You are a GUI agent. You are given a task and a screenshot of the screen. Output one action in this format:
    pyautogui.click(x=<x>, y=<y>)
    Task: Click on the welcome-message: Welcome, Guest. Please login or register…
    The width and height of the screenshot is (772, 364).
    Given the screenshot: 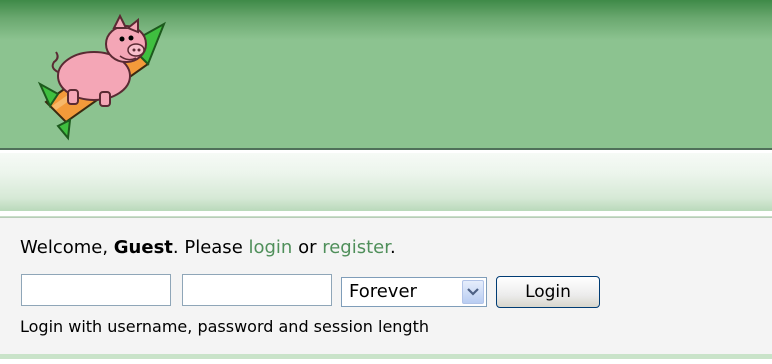 What is the action you would take?
    pyautogui.click(x=208, y=247)
    